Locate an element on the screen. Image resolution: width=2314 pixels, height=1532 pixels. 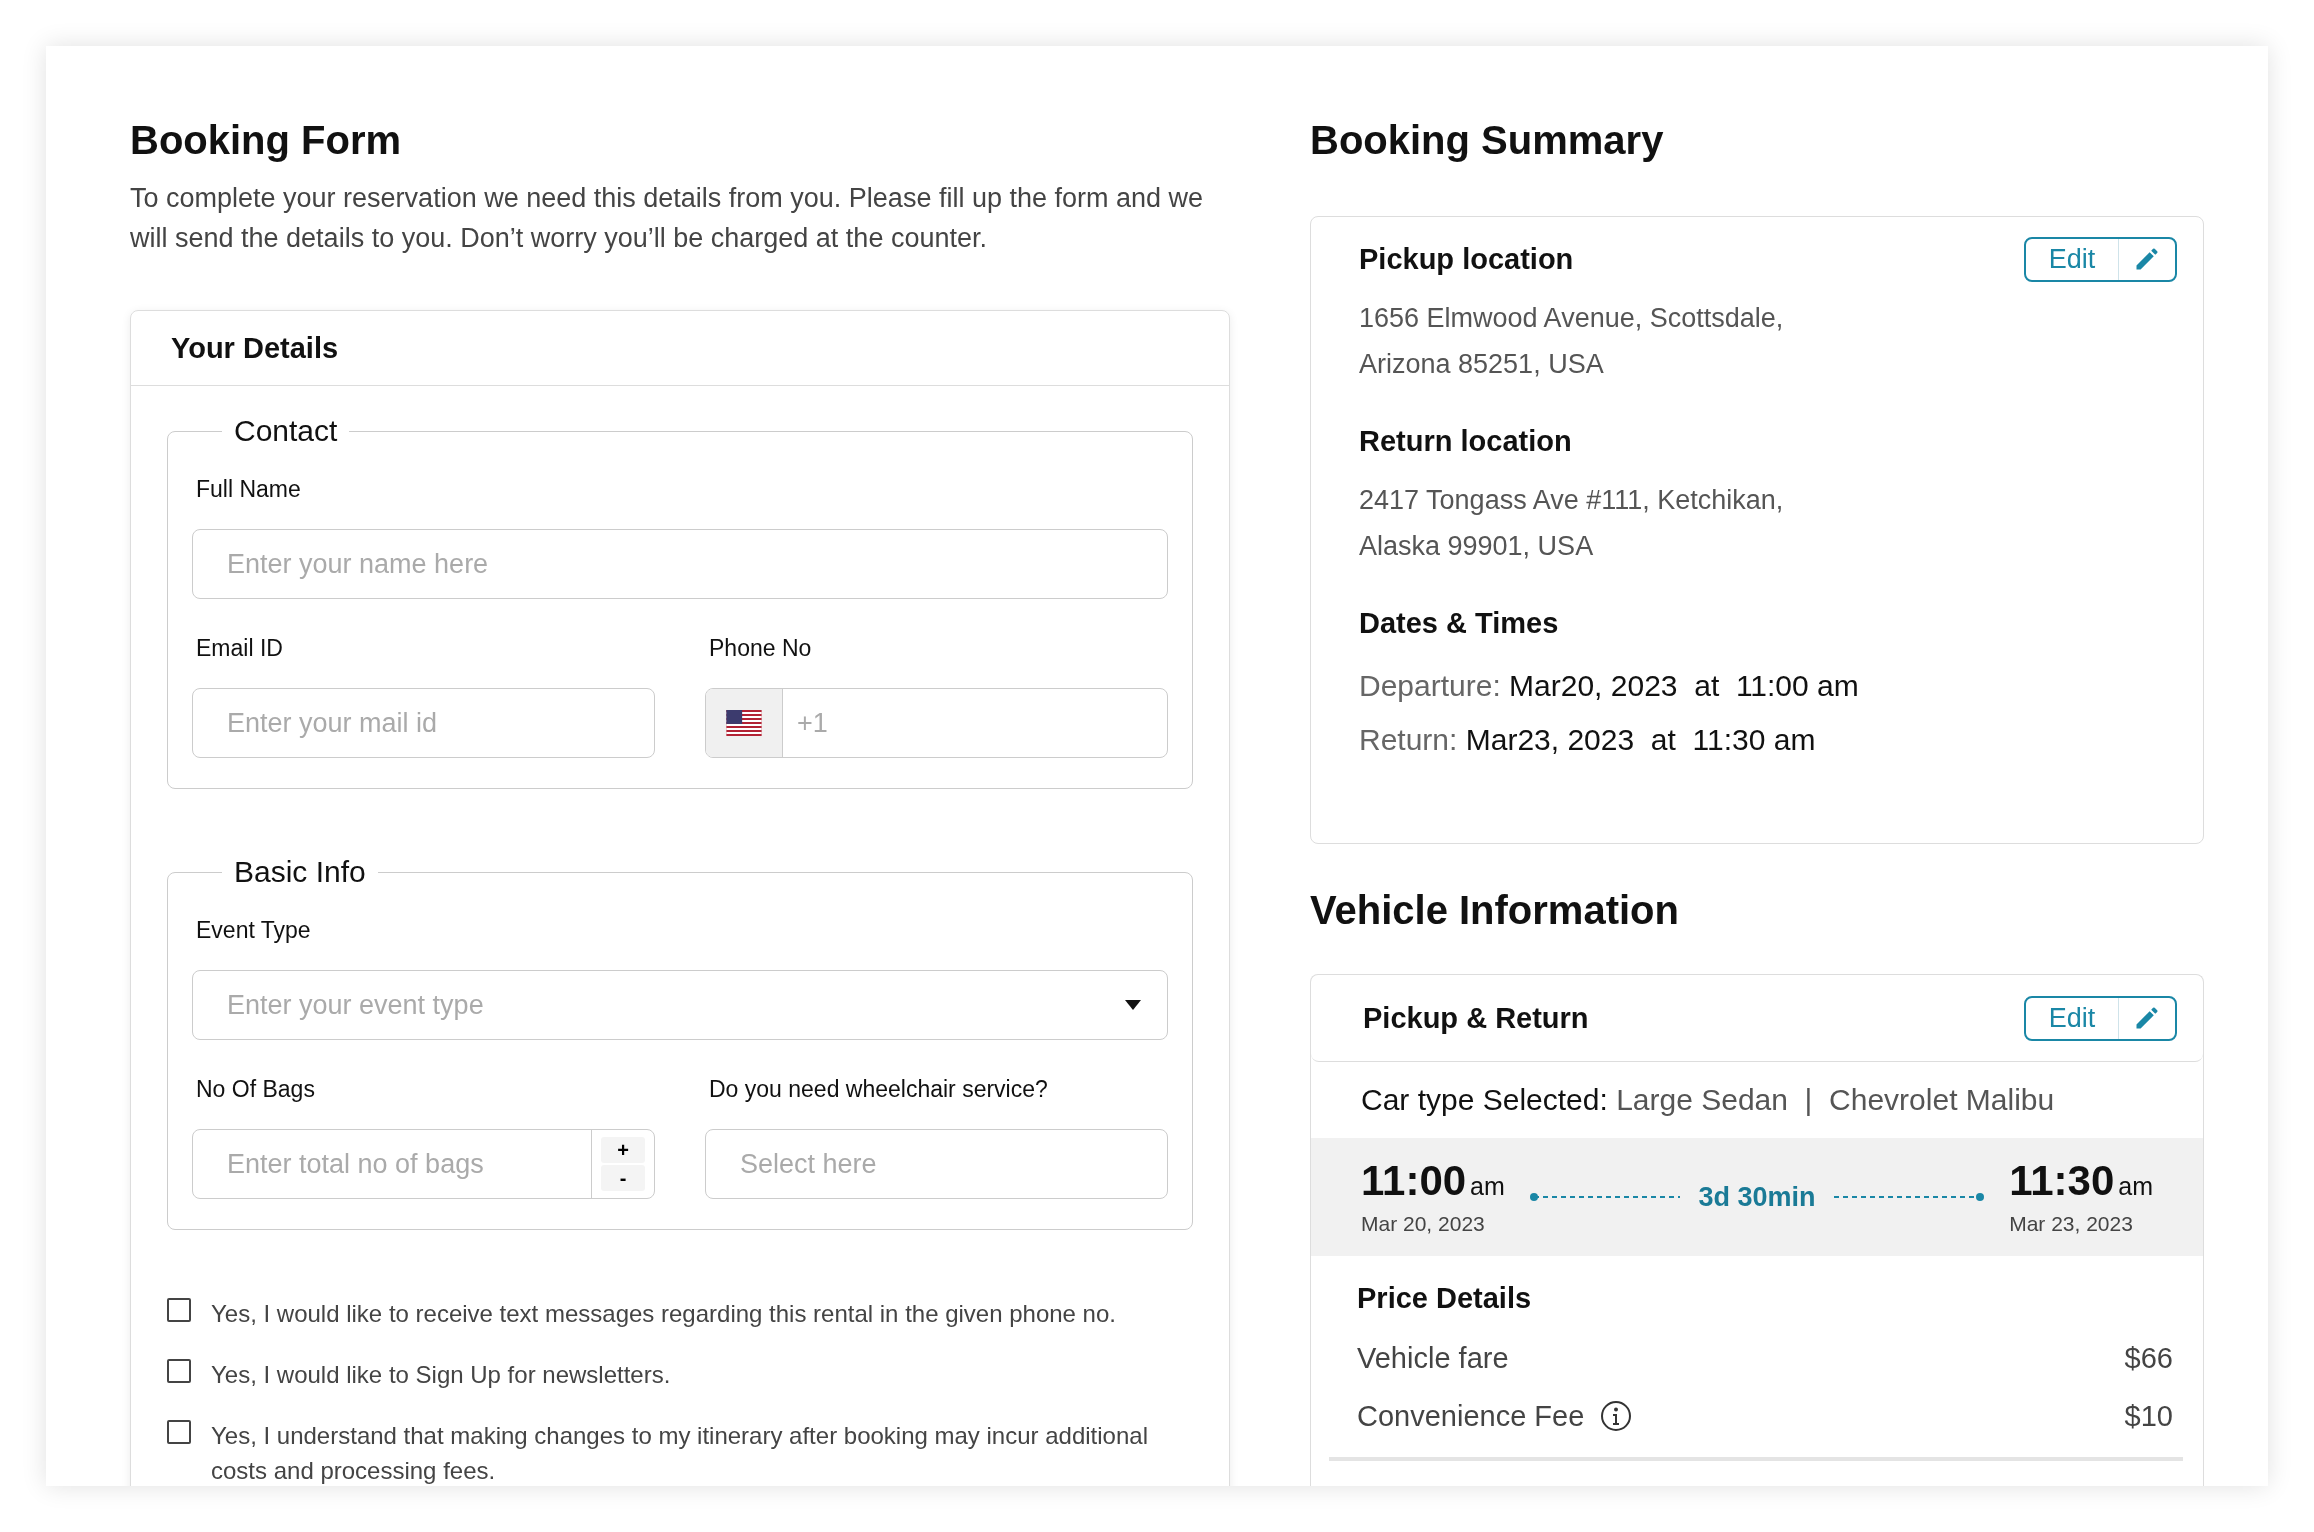
card-title: Your Details is located at coordinates (255, 348).